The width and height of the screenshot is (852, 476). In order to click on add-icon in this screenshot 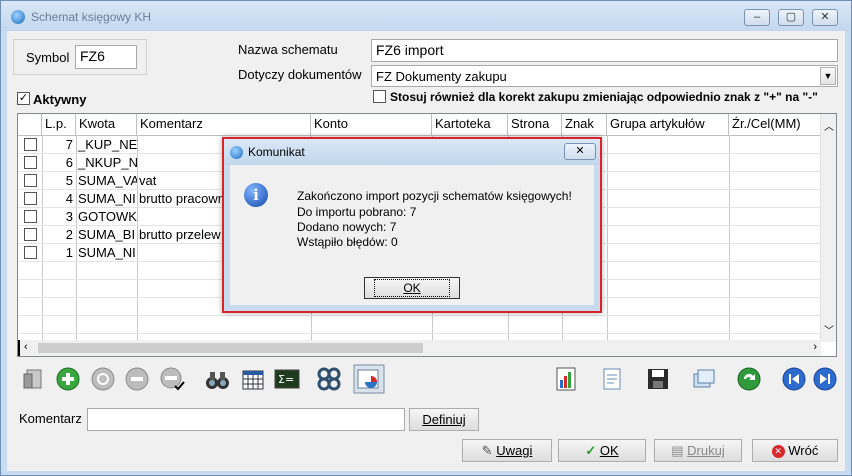, I will do `click(68, 379)`.